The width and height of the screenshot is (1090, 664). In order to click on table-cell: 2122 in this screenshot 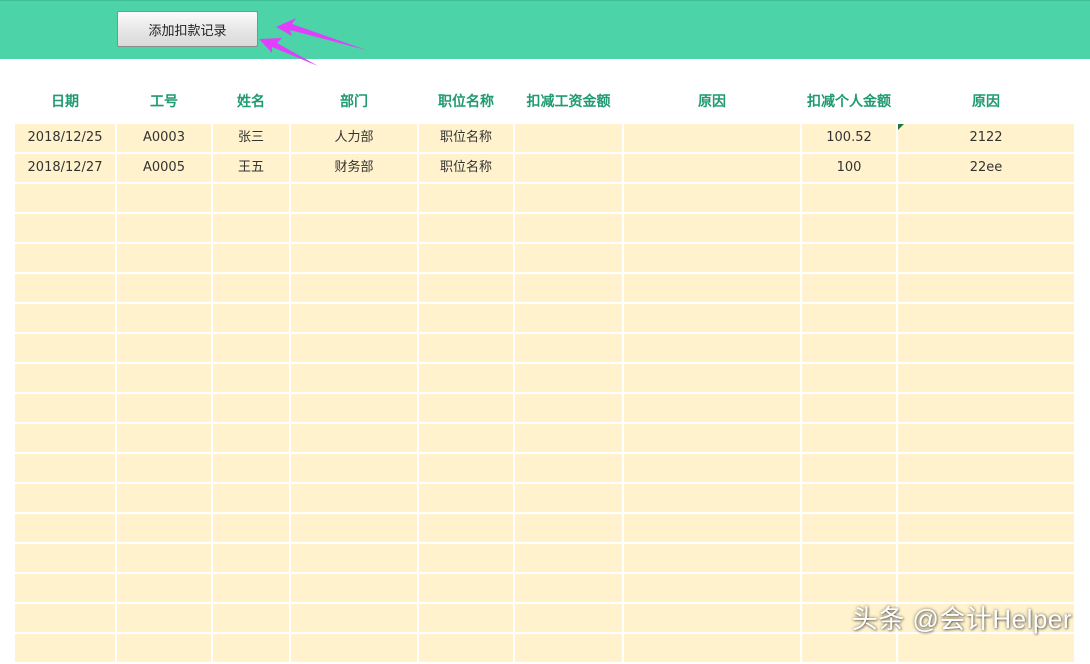, I will do `click(986, 138)`.